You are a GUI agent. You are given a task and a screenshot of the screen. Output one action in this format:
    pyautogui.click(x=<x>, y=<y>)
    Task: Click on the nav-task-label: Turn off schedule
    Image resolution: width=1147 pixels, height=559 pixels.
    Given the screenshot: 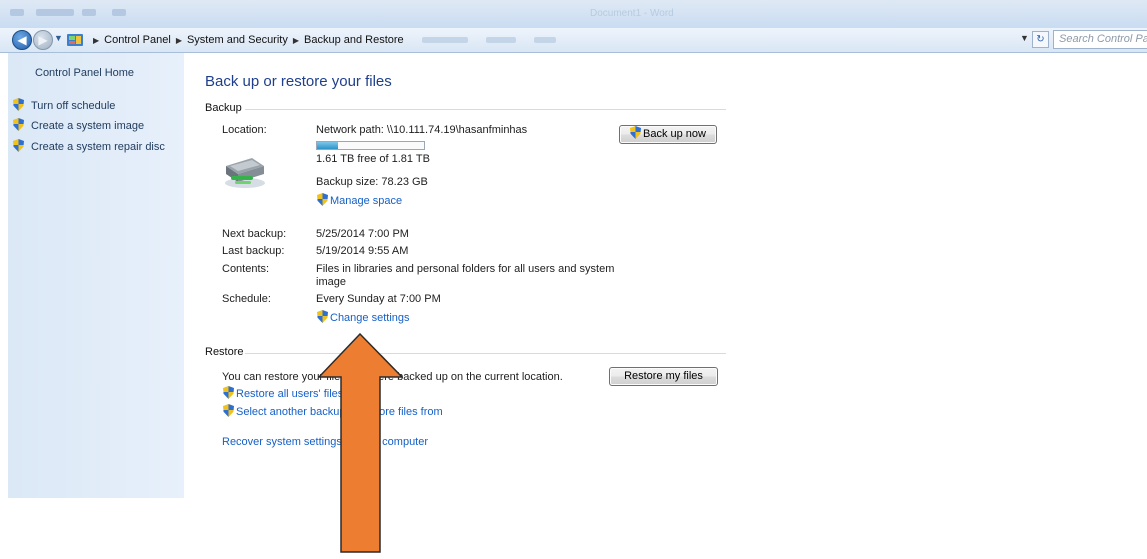 What is the action you would take?
    pyautogui.click(x=73, y=106)
    